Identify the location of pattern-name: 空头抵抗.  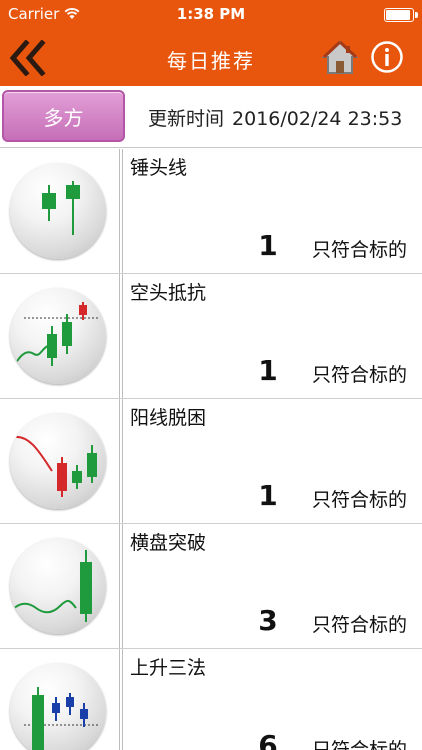
(168, 293).